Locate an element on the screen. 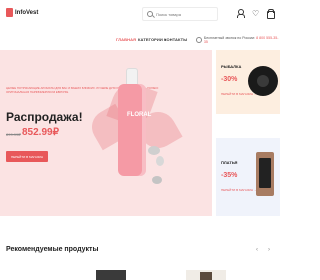 This screenshot has height=280, width=320. site-header: InfoVest ♡ is located at coordinates (140, 15).